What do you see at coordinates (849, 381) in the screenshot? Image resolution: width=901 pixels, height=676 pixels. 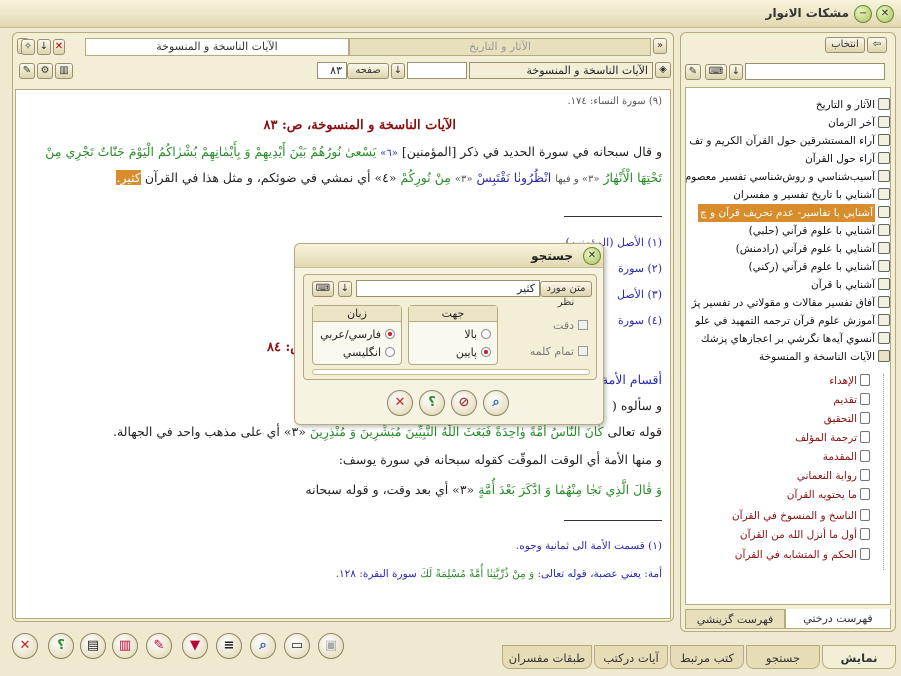 I see `tree-child-item: الإهداء` at bounding box center [849, 381].